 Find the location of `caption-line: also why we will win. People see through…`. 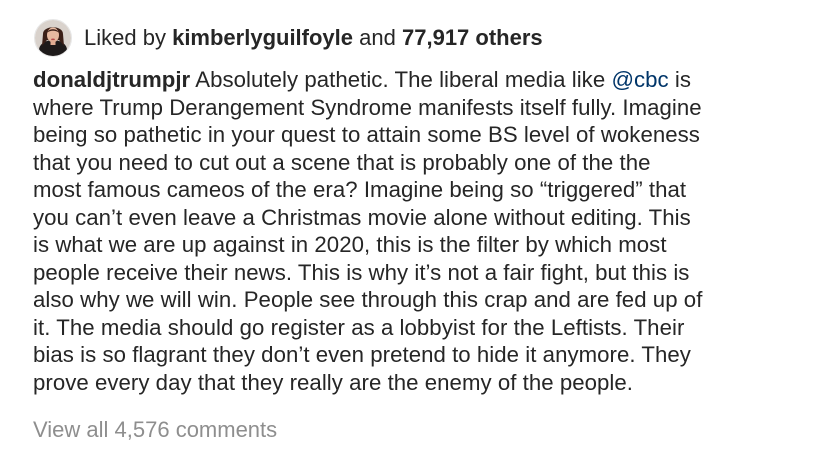

caption-line: also why we will win. People see through… is located at coordinates (368, 299).